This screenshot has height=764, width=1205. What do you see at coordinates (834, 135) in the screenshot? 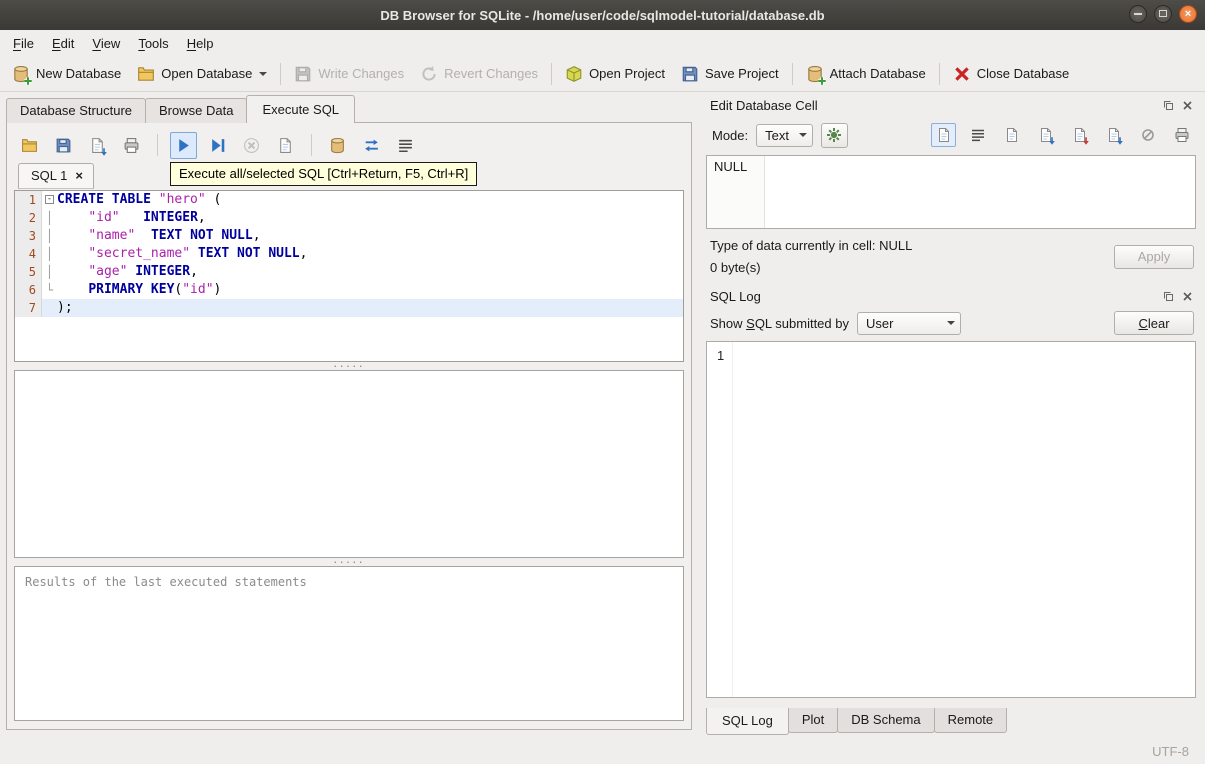
I see `cell-settings-button` at bounding box center [834, 135].